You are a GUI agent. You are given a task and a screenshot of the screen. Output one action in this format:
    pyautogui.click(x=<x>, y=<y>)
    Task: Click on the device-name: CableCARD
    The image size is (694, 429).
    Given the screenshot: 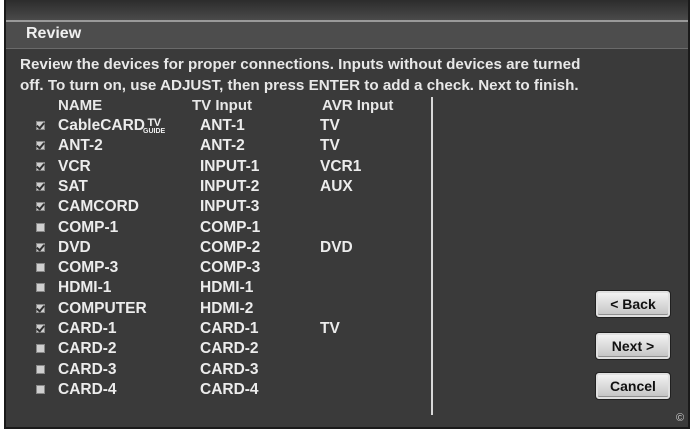 What is the action you would take?
    pyautogui.click(x=101, y=125)
    